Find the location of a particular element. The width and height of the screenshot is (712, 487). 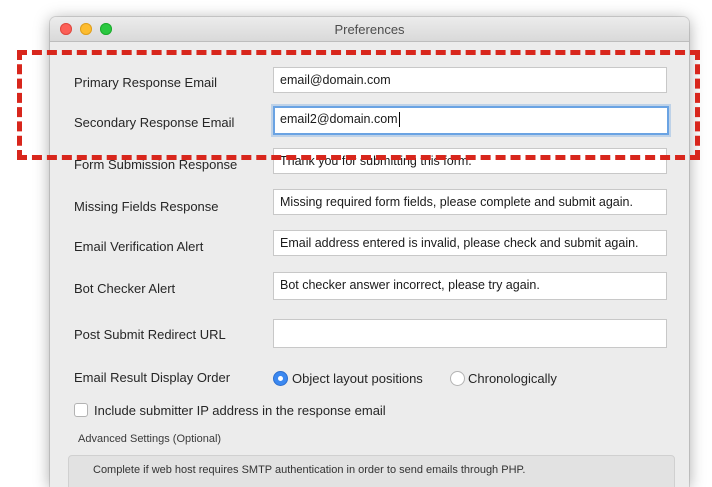

include-ip-checkbox is located at coordinates (81, 410).